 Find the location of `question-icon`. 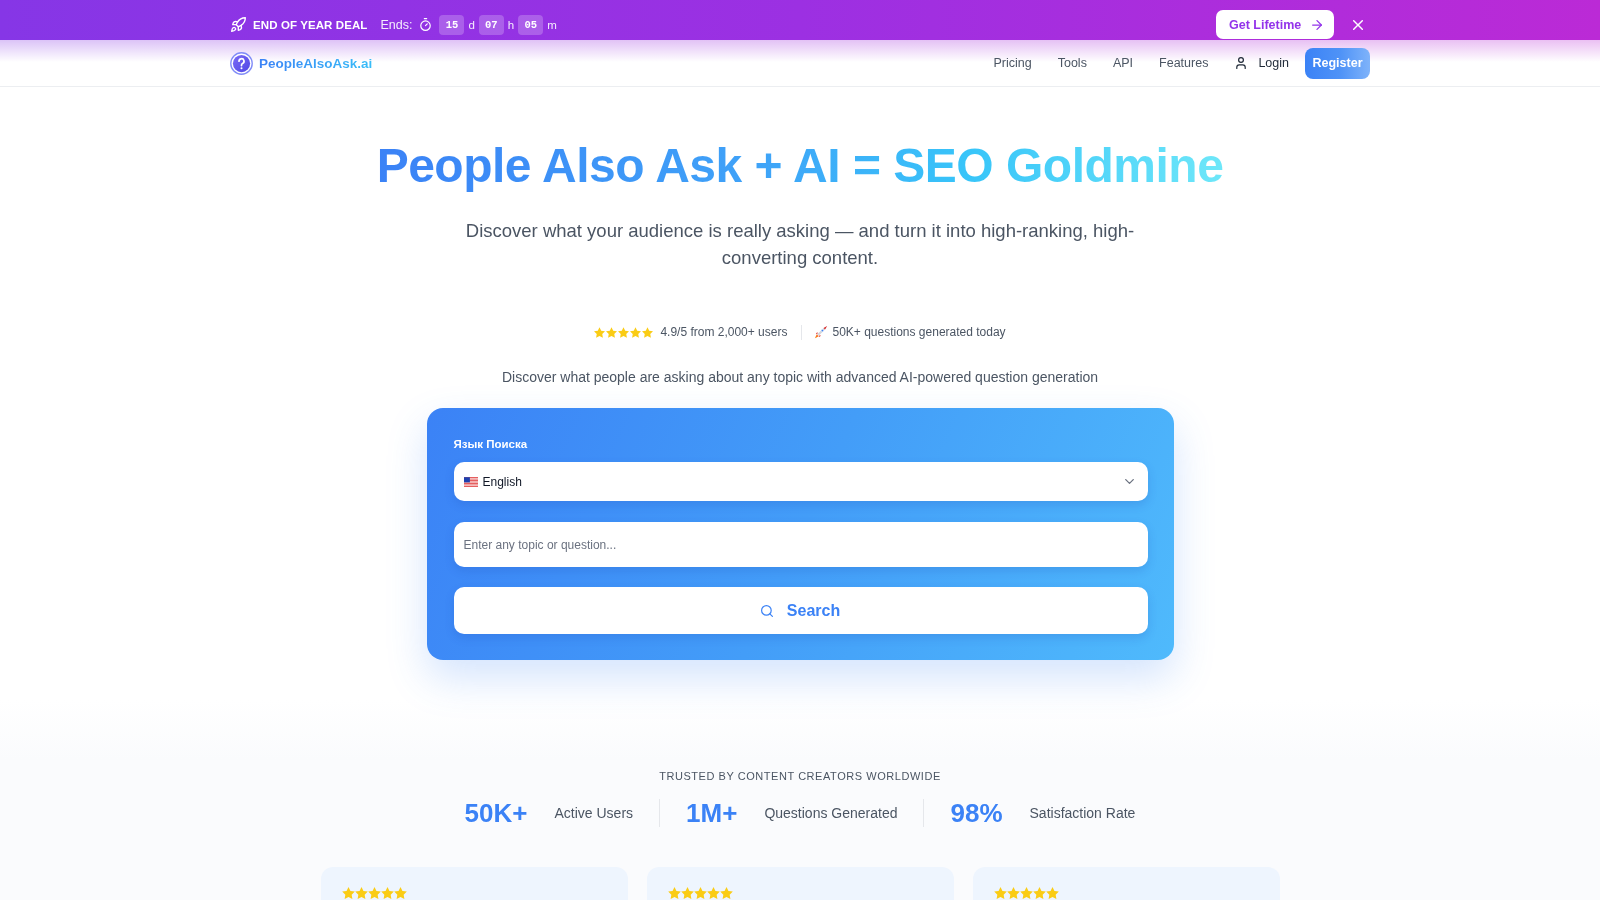

question-icon is located at coordinates (241, 63).